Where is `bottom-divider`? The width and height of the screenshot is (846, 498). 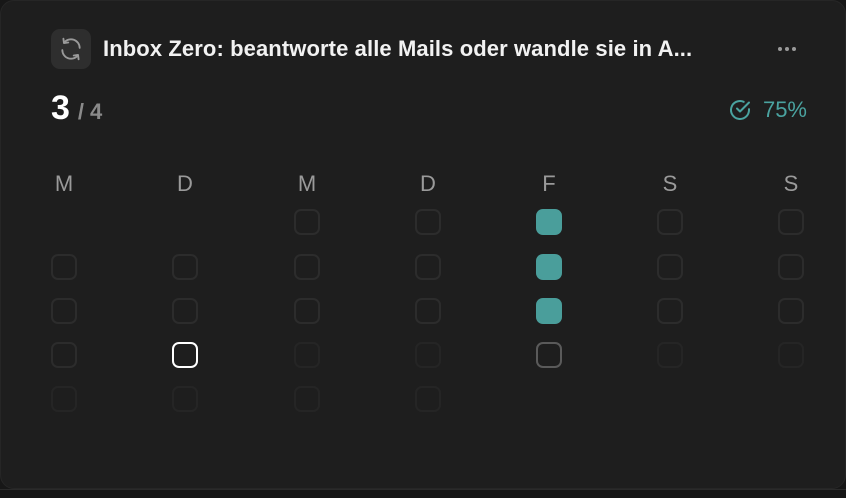
bottom-divider is located at coordinates (423, 493).